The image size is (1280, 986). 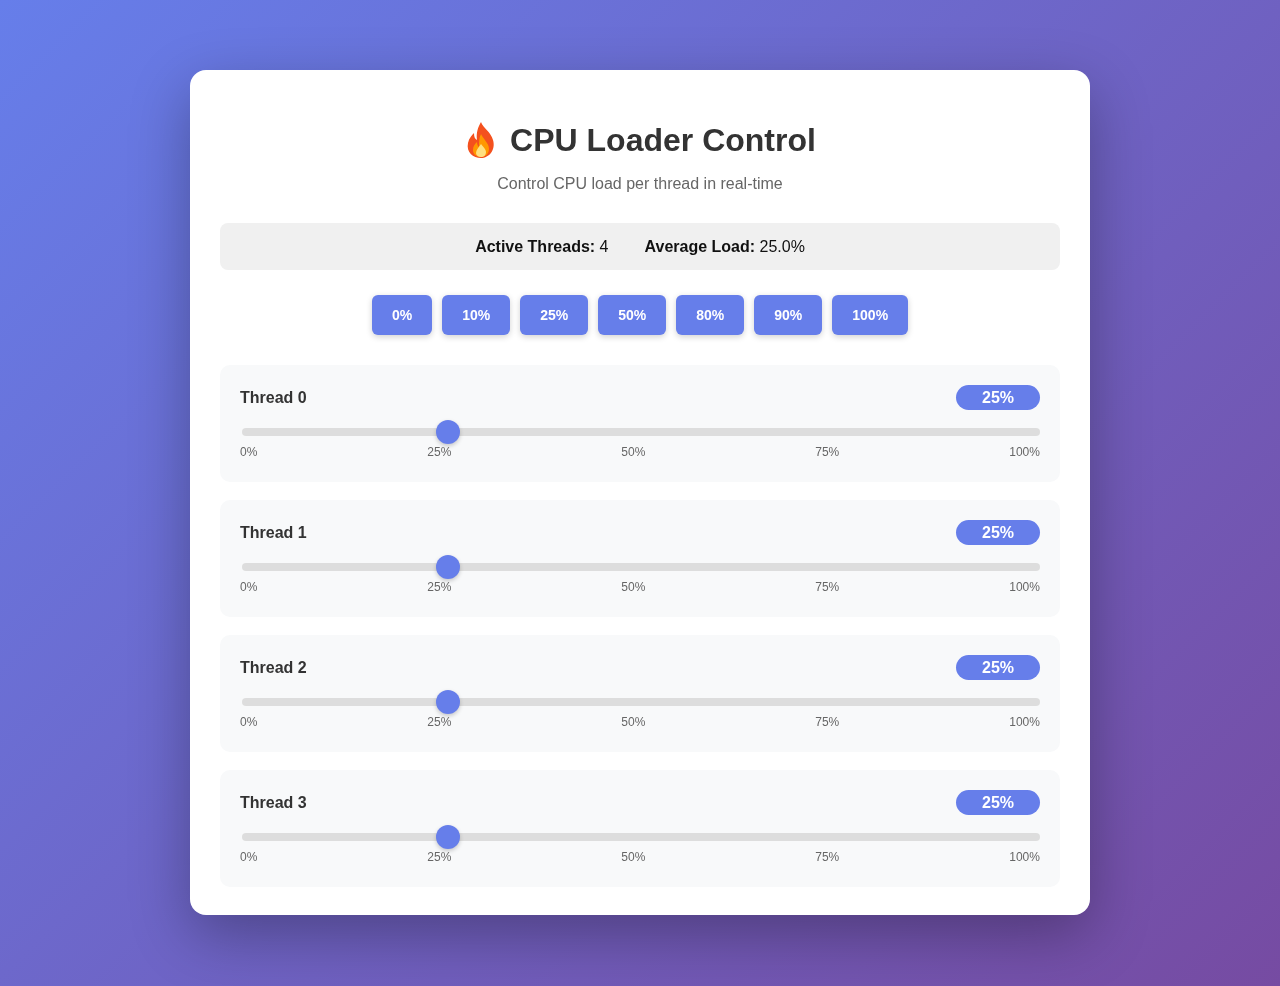 I want to click on preset-button: 50%, so click(x=632, y=315).